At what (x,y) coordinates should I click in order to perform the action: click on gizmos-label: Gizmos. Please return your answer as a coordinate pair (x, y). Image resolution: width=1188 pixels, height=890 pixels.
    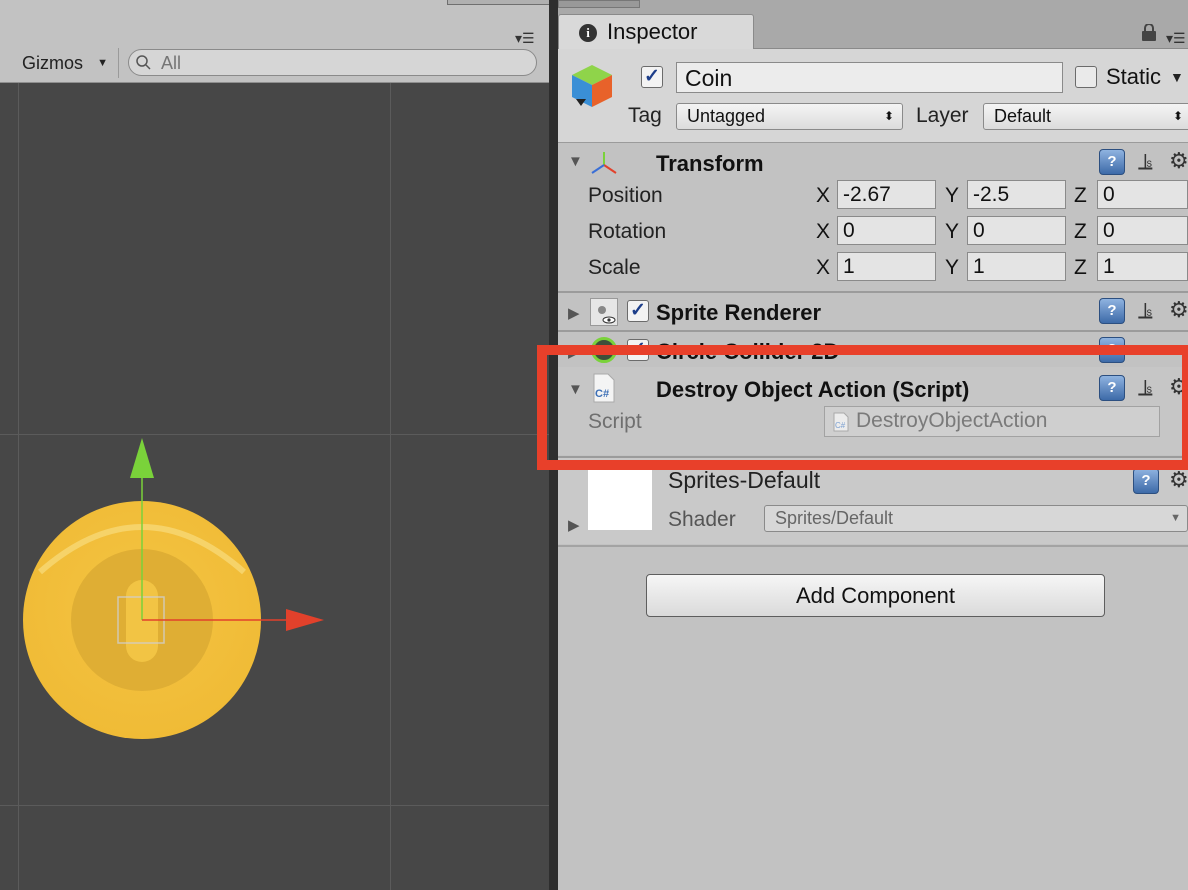
    Looking at the image, I should click on (53, 63).